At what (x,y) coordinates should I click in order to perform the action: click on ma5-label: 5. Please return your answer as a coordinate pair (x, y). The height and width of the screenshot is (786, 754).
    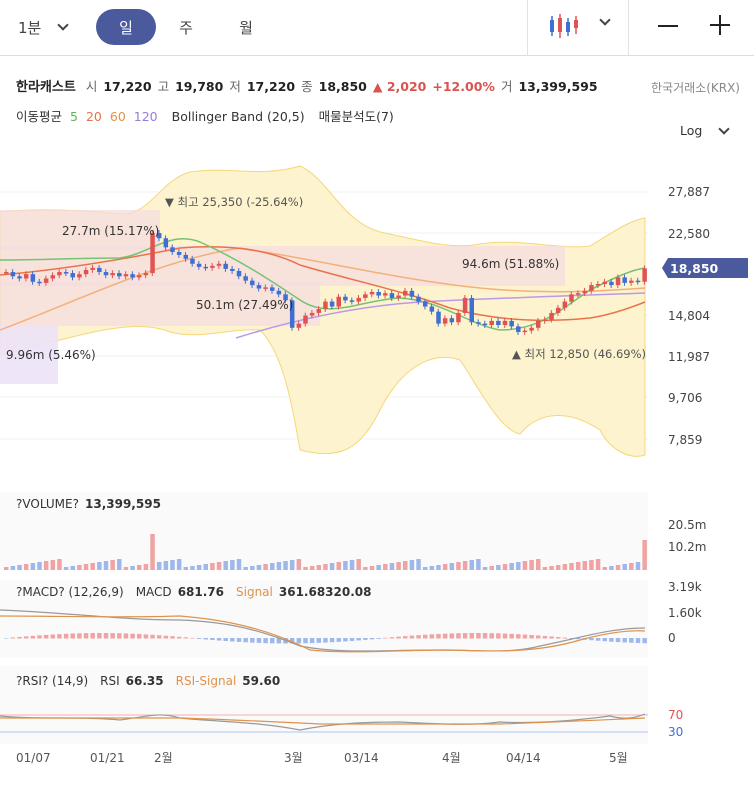
    Looking at the image, I should click on (74, 116).